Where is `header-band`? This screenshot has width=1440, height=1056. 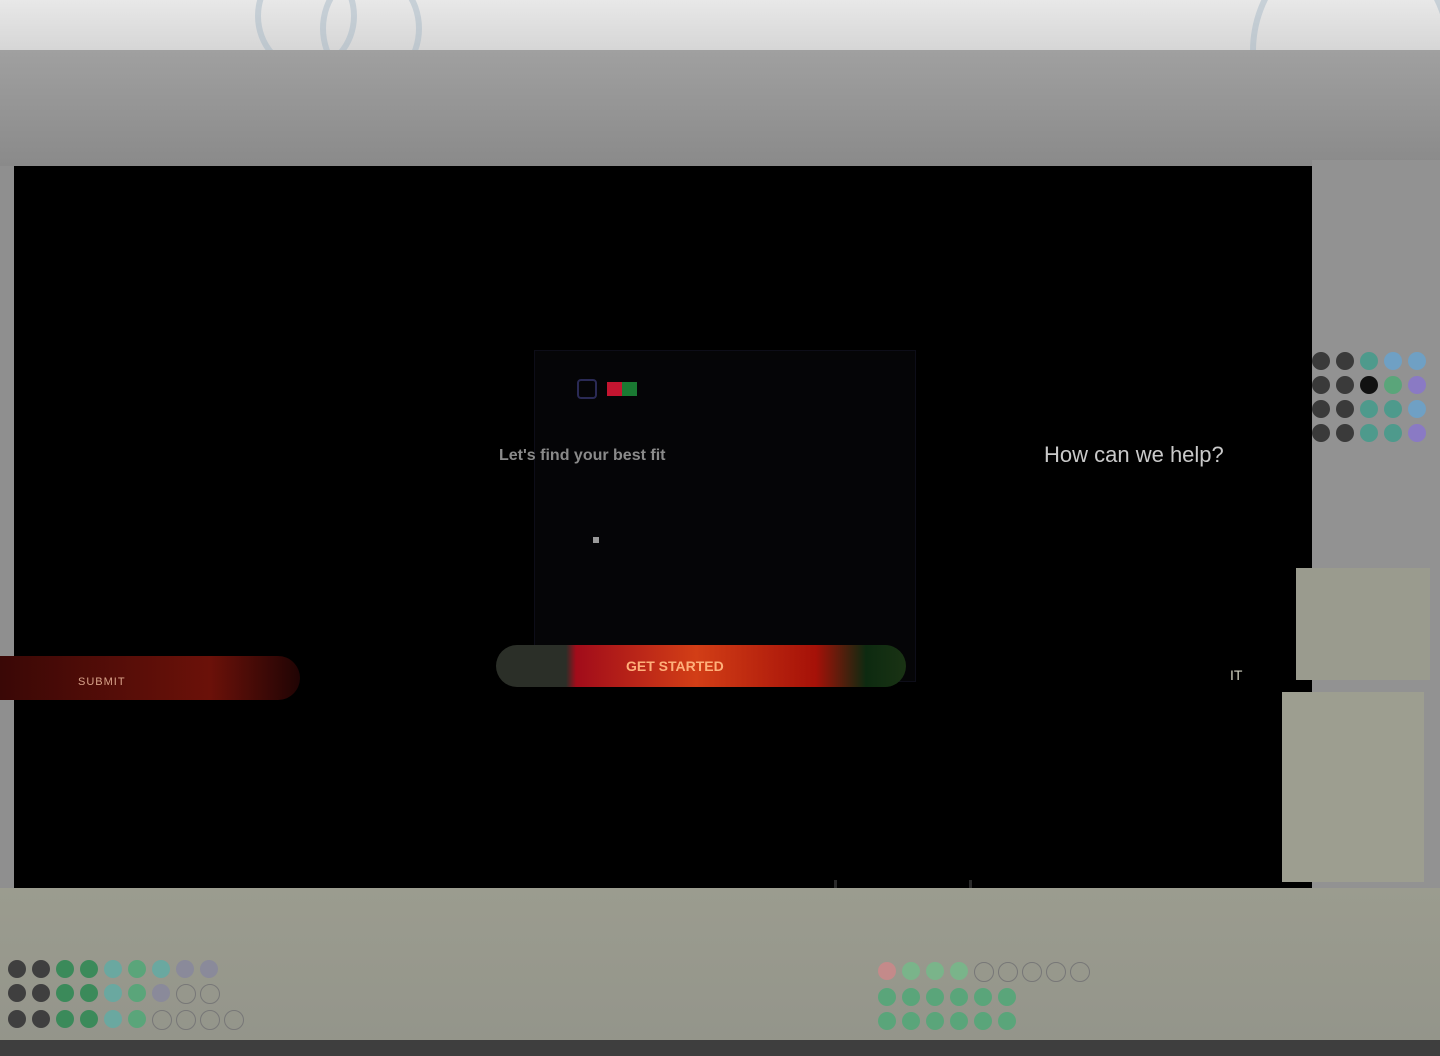
header-band is located at coordinates (720, 108).